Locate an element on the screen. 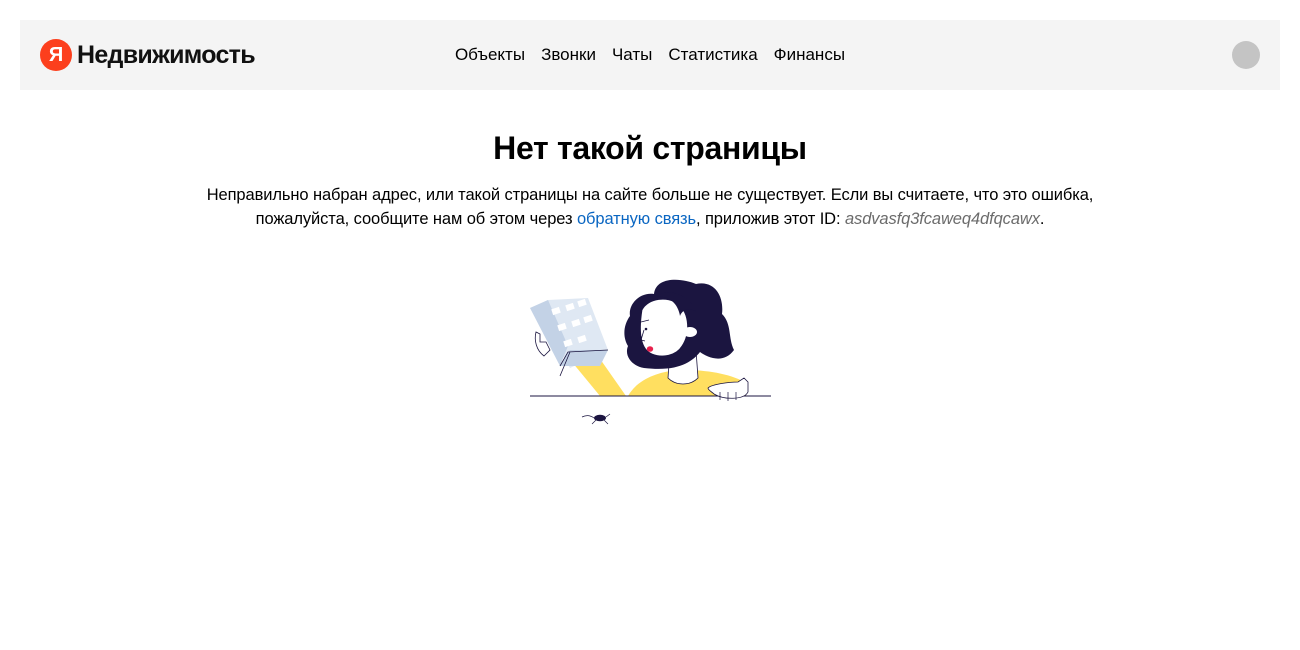  user-avatar-icon is located at coordinates (1246, 55).